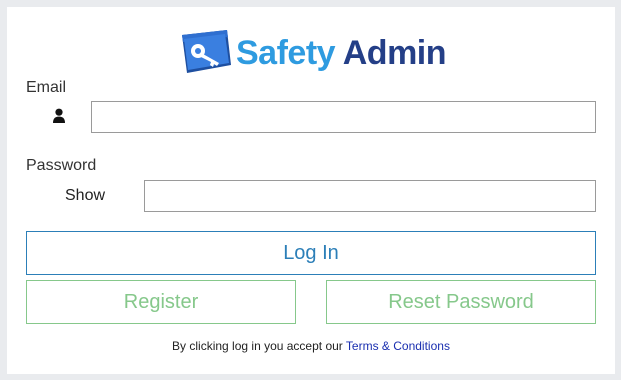  Describe the element at coordinates (161, 302) in the screenshot. I see `register-button: Register` at that location.